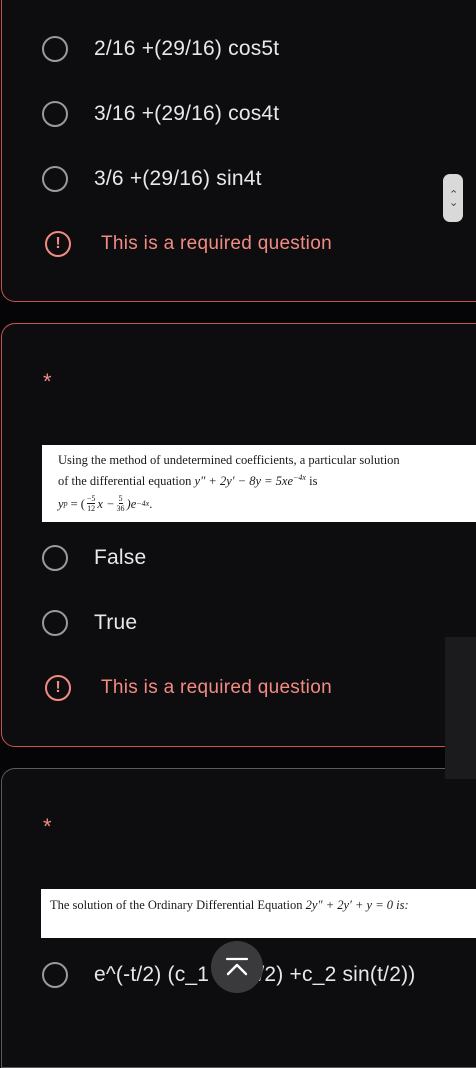 The width and height of the screenshot is (476, 1068). What do you see at coordinates (187, 113) in the screenshot?
I see `option-label: 3/16 +(29/16) cos4t` at bounding box center [187, 113].